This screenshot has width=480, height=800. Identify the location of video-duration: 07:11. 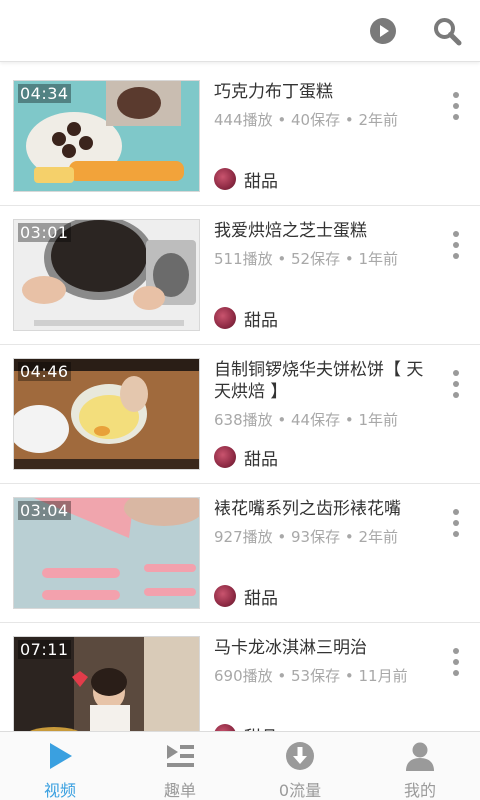
(44, 649).